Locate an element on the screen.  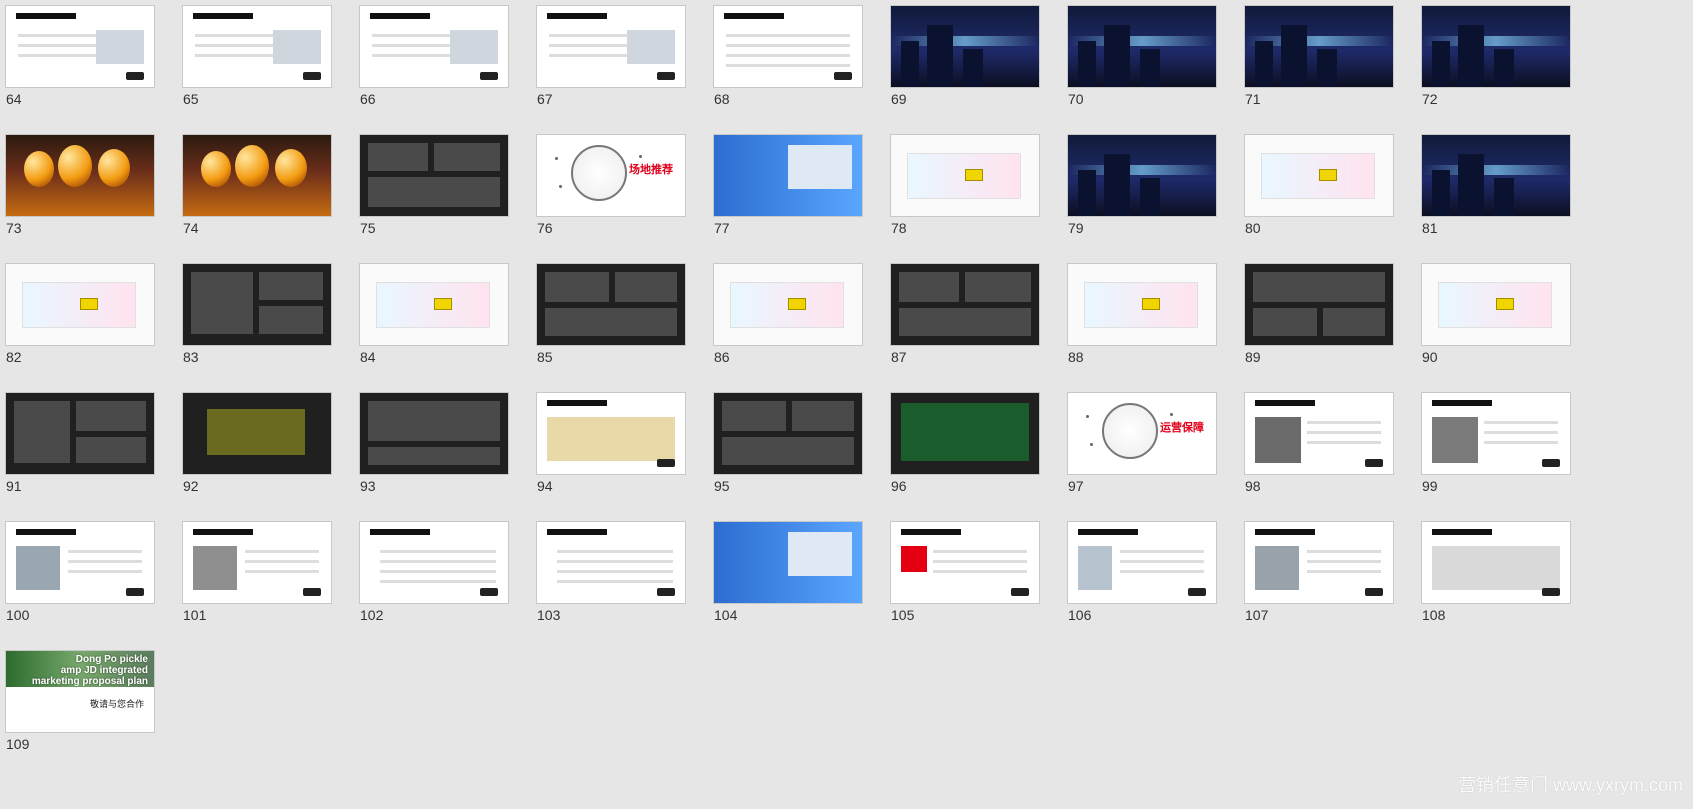
slide-thumbnail: 场地推荐 is located at coordinates (611, 175).